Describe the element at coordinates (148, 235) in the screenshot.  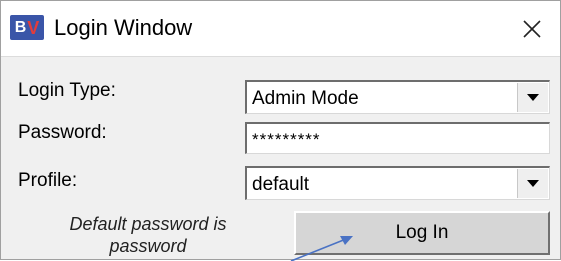
I see `default-password-hint: Default password is password` at that location.